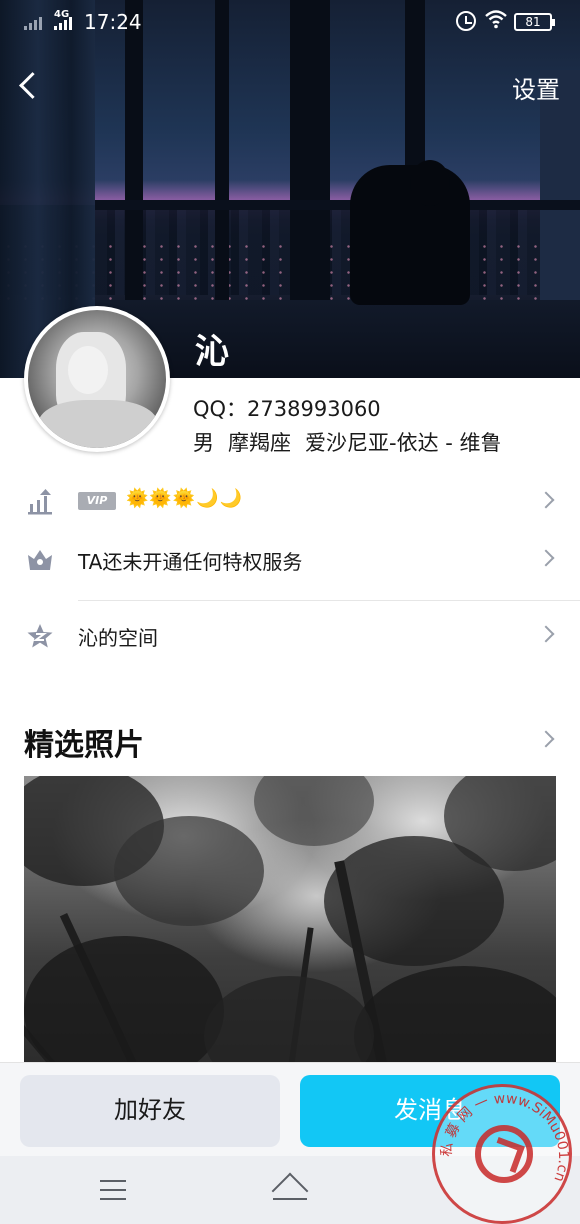 The image size is (580, 1224). What do you see at coordinates (150, 1111) in the screenshot?
I see `add-friend-button: 加好友` at bounding box center [150, 1111].